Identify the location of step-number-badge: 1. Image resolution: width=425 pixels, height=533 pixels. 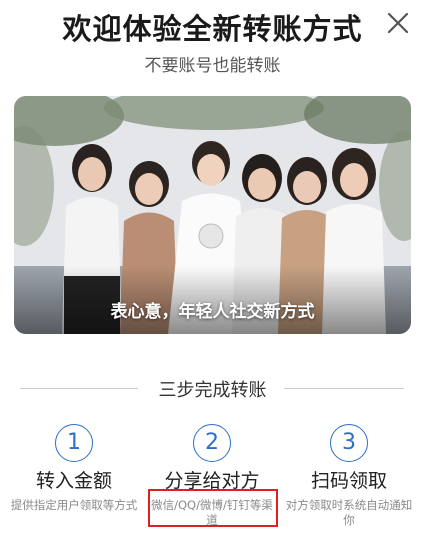
(74, 443).